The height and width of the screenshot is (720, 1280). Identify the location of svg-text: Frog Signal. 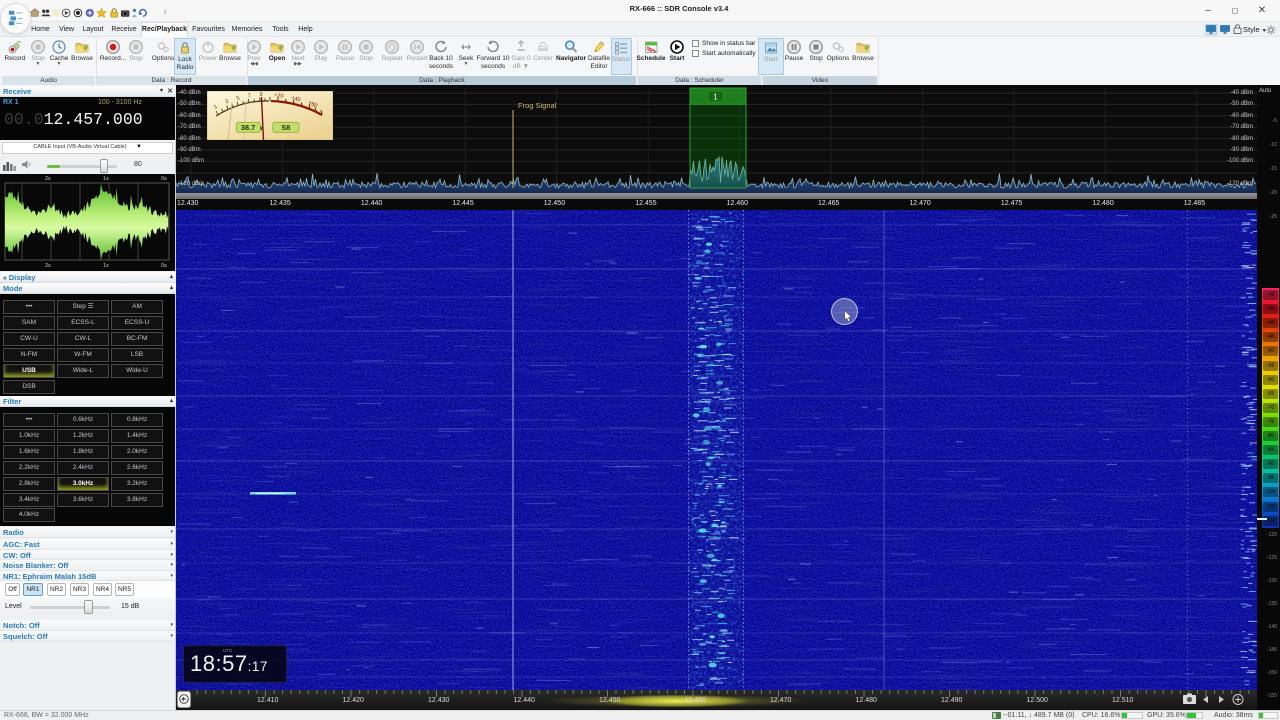
(537, 105).